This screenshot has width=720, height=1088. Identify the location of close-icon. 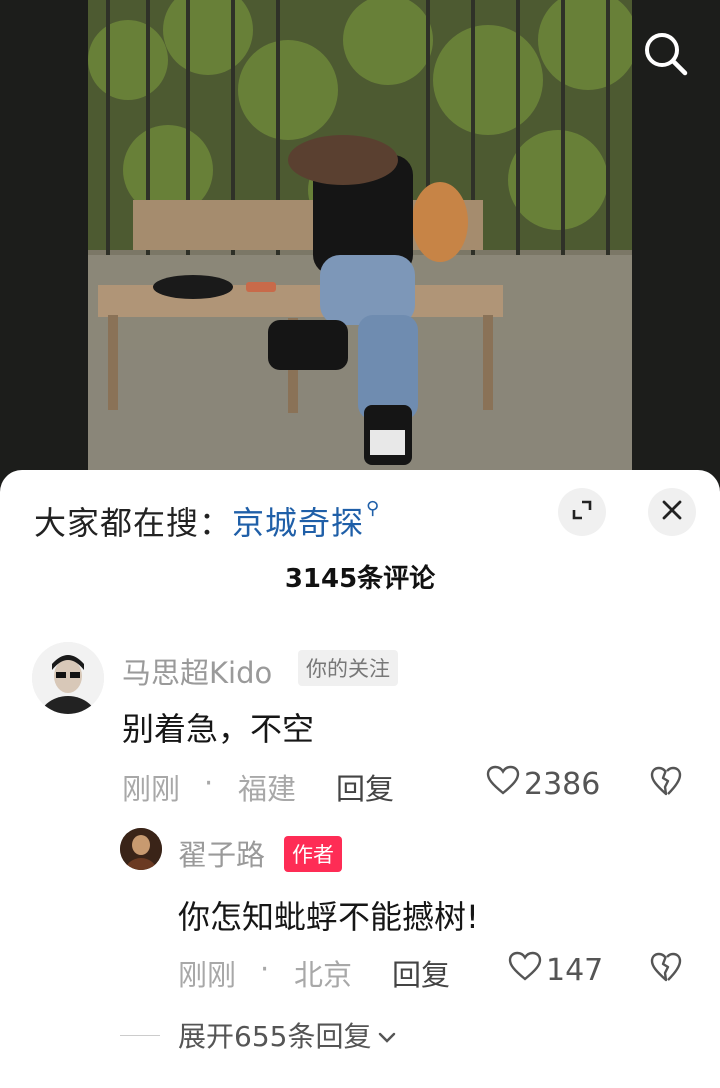
(672, 512).